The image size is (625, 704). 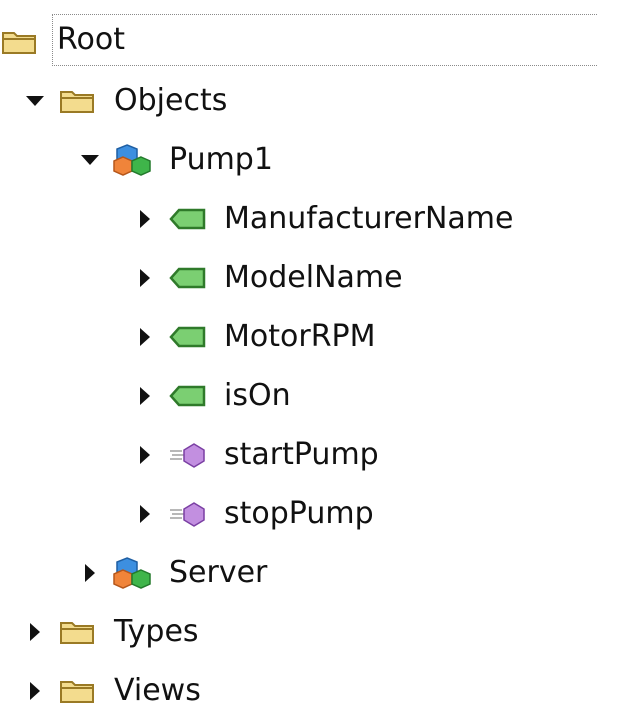 I want to click on tree-node-motorrpm: MotorRPM, so click(x=312, y=336).